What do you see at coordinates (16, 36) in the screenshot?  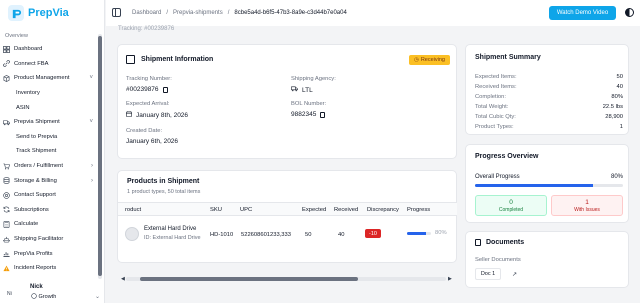 I see `sidebar-section-title: Overview` at bounding box center [16, 36].